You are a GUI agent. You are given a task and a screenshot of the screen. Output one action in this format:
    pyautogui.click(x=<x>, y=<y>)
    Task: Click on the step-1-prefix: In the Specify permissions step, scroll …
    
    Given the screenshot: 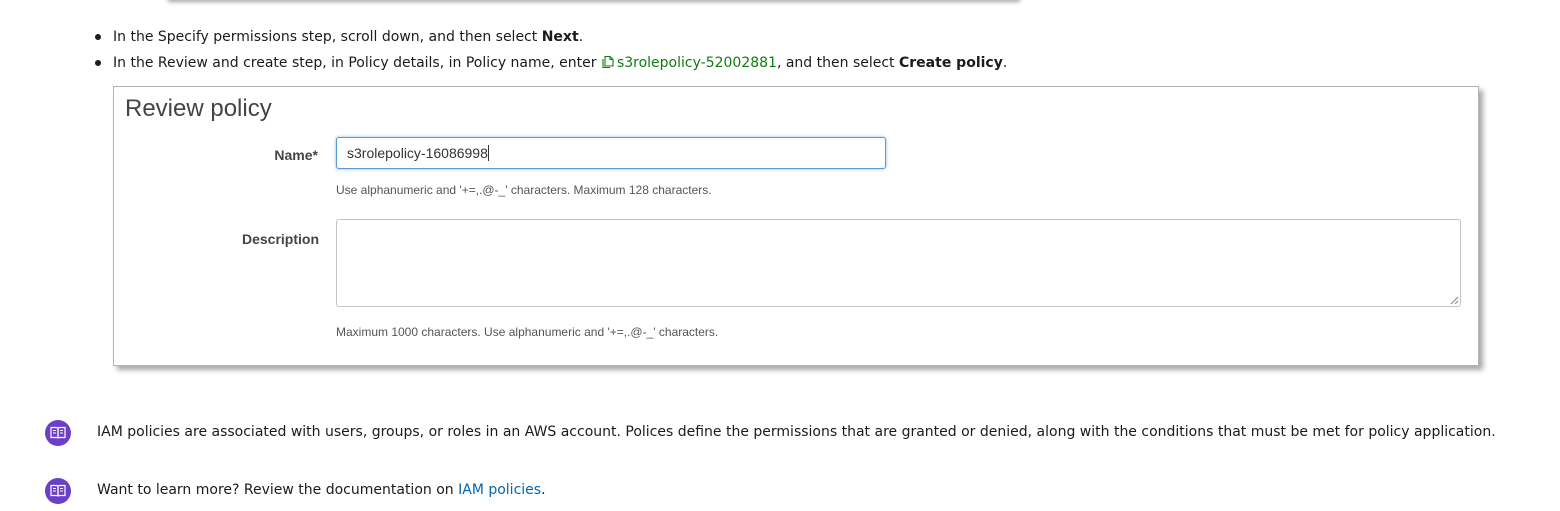 What is the action you would take?
    pyautogui.click(x=327, y=37)
    